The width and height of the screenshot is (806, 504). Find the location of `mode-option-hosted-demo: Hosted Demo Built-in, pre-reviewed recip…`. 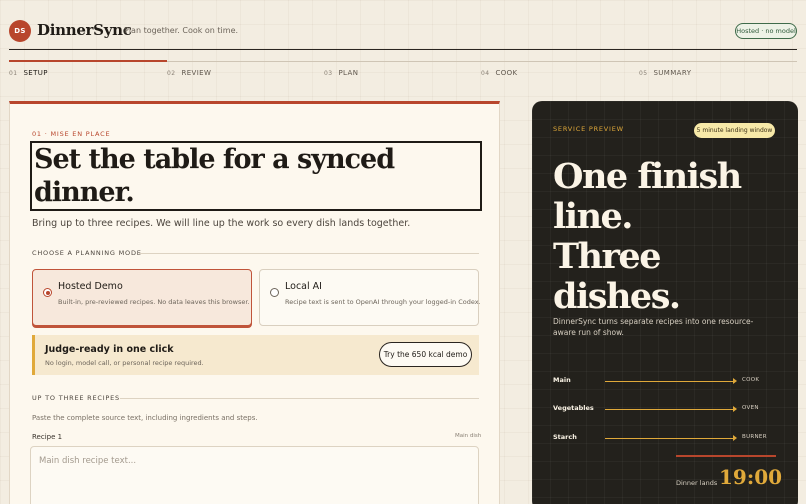

mode-option-hosted-demo: Hosted Demo Built-in, pre-reviewed recip… is located at coordinates (142, 297).